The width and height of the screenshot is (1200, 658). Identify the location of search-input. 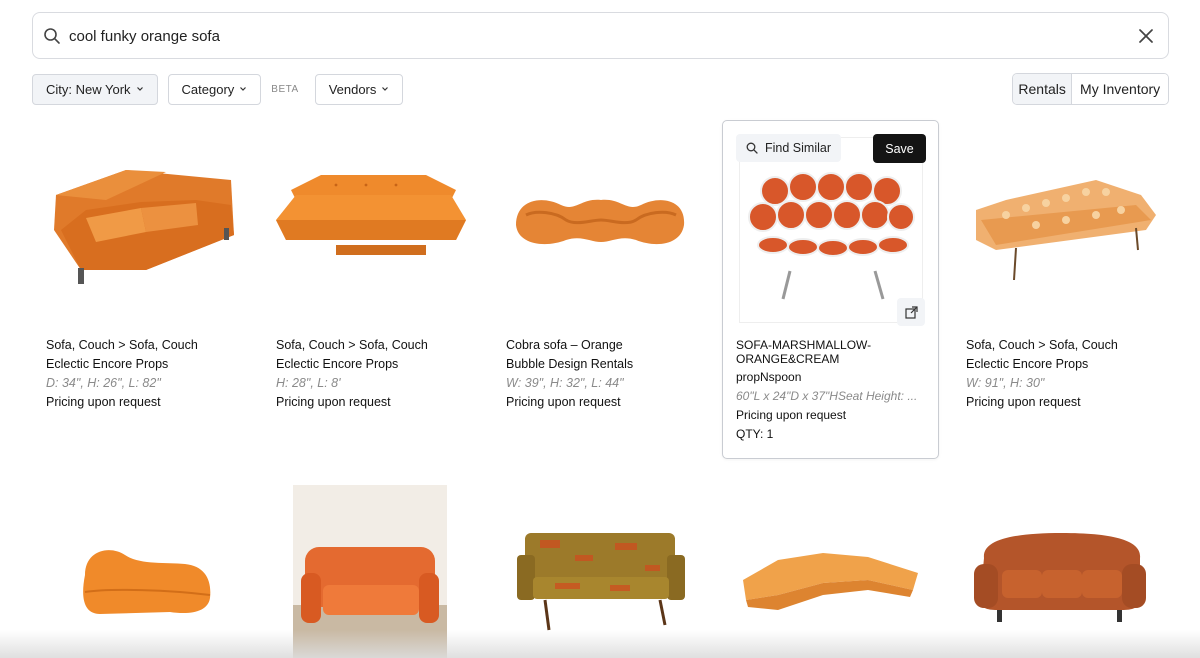
(594, 36).